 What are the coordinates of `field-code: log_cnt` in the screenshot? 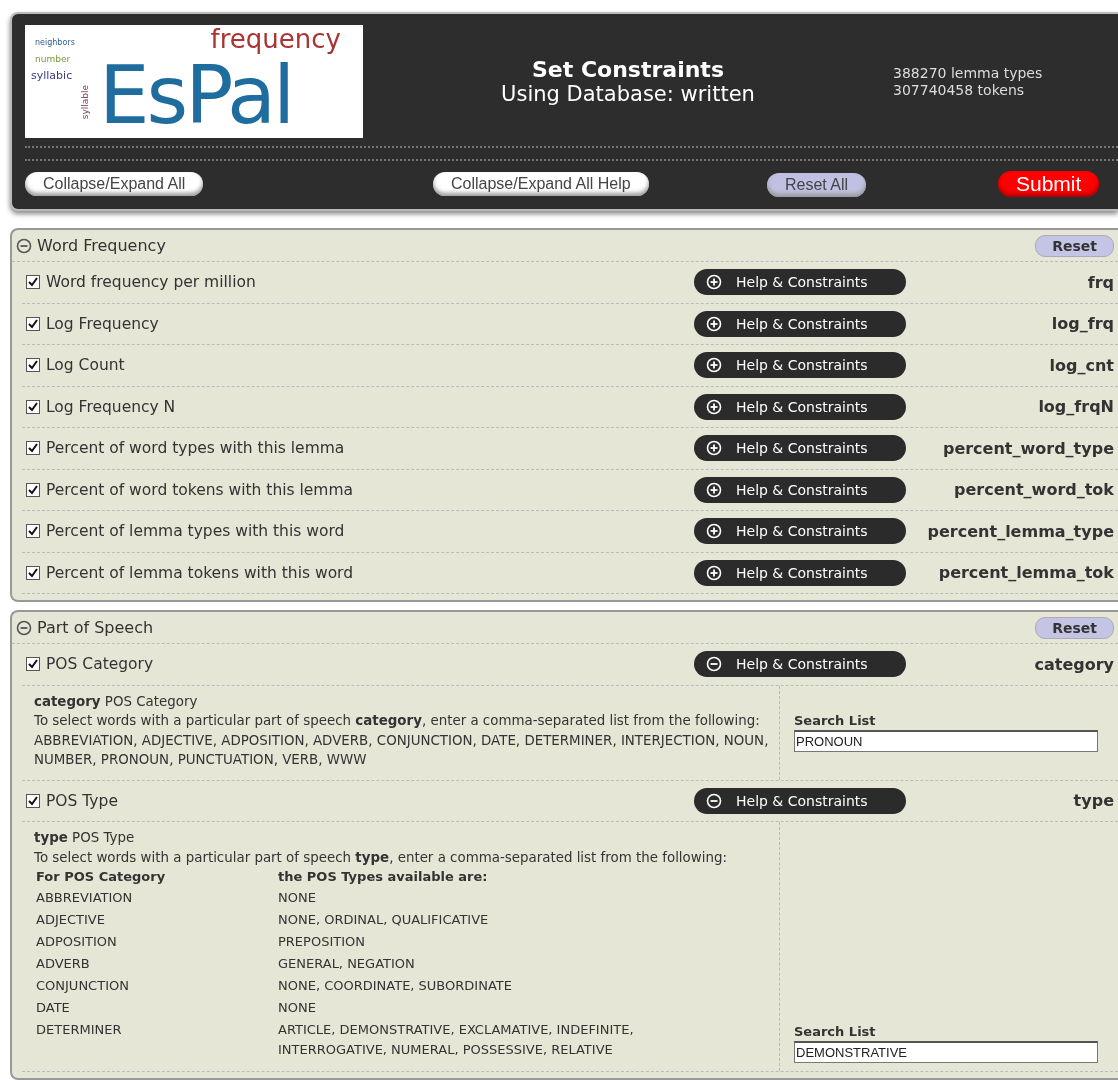 It's located at (1081, 365).